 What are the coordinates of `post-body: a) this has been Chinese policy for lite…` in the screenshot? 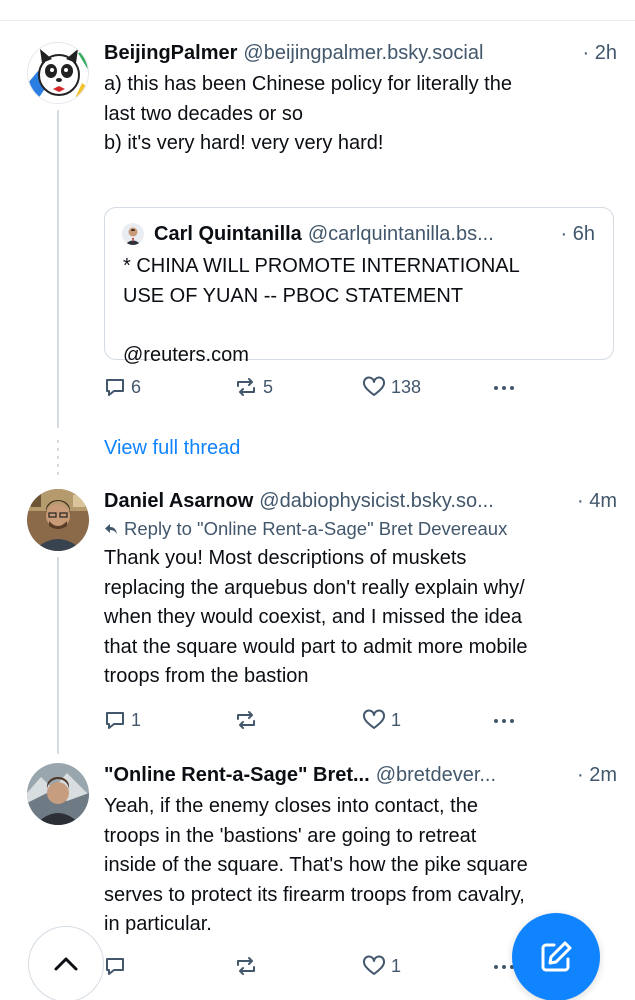 It's located at (360, 114).